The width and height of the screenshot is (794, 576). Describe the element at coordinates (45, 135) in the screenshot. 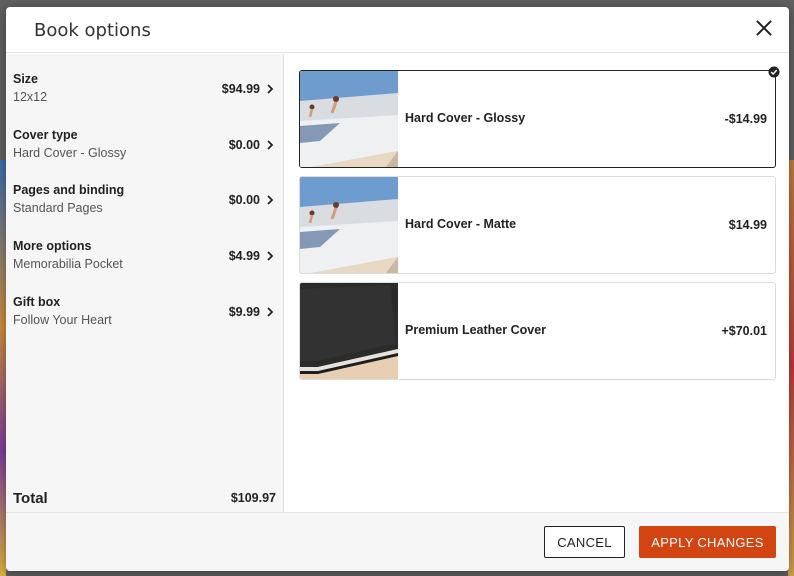

I see `sidebar-item-label: Cover type` at that location.